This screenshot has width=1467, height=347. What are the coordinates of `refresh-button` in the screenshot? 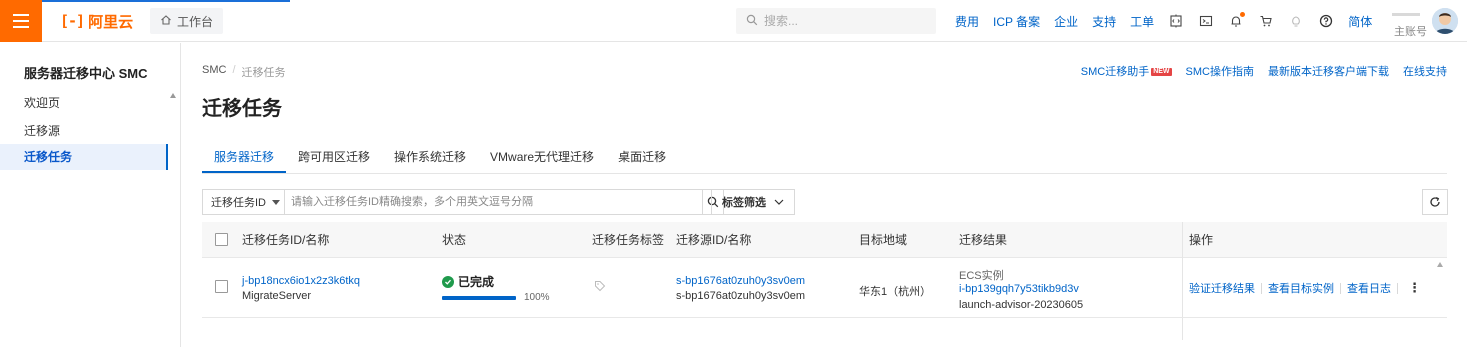 It's located at (1435, 202).